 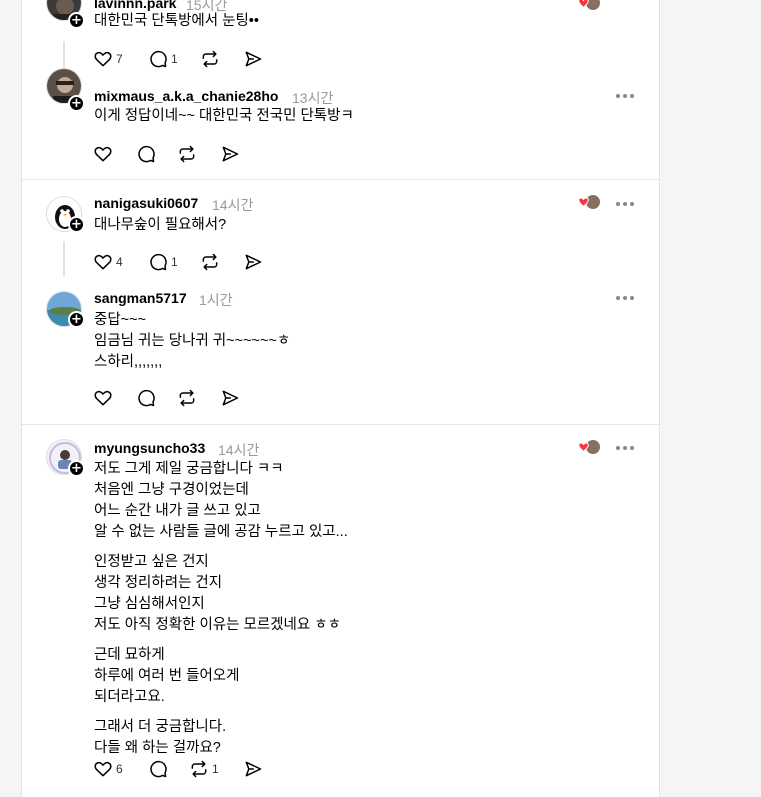 I want to click on post-text-line: 하루에 여러 번 들어오게, so click(x=167, y=676).